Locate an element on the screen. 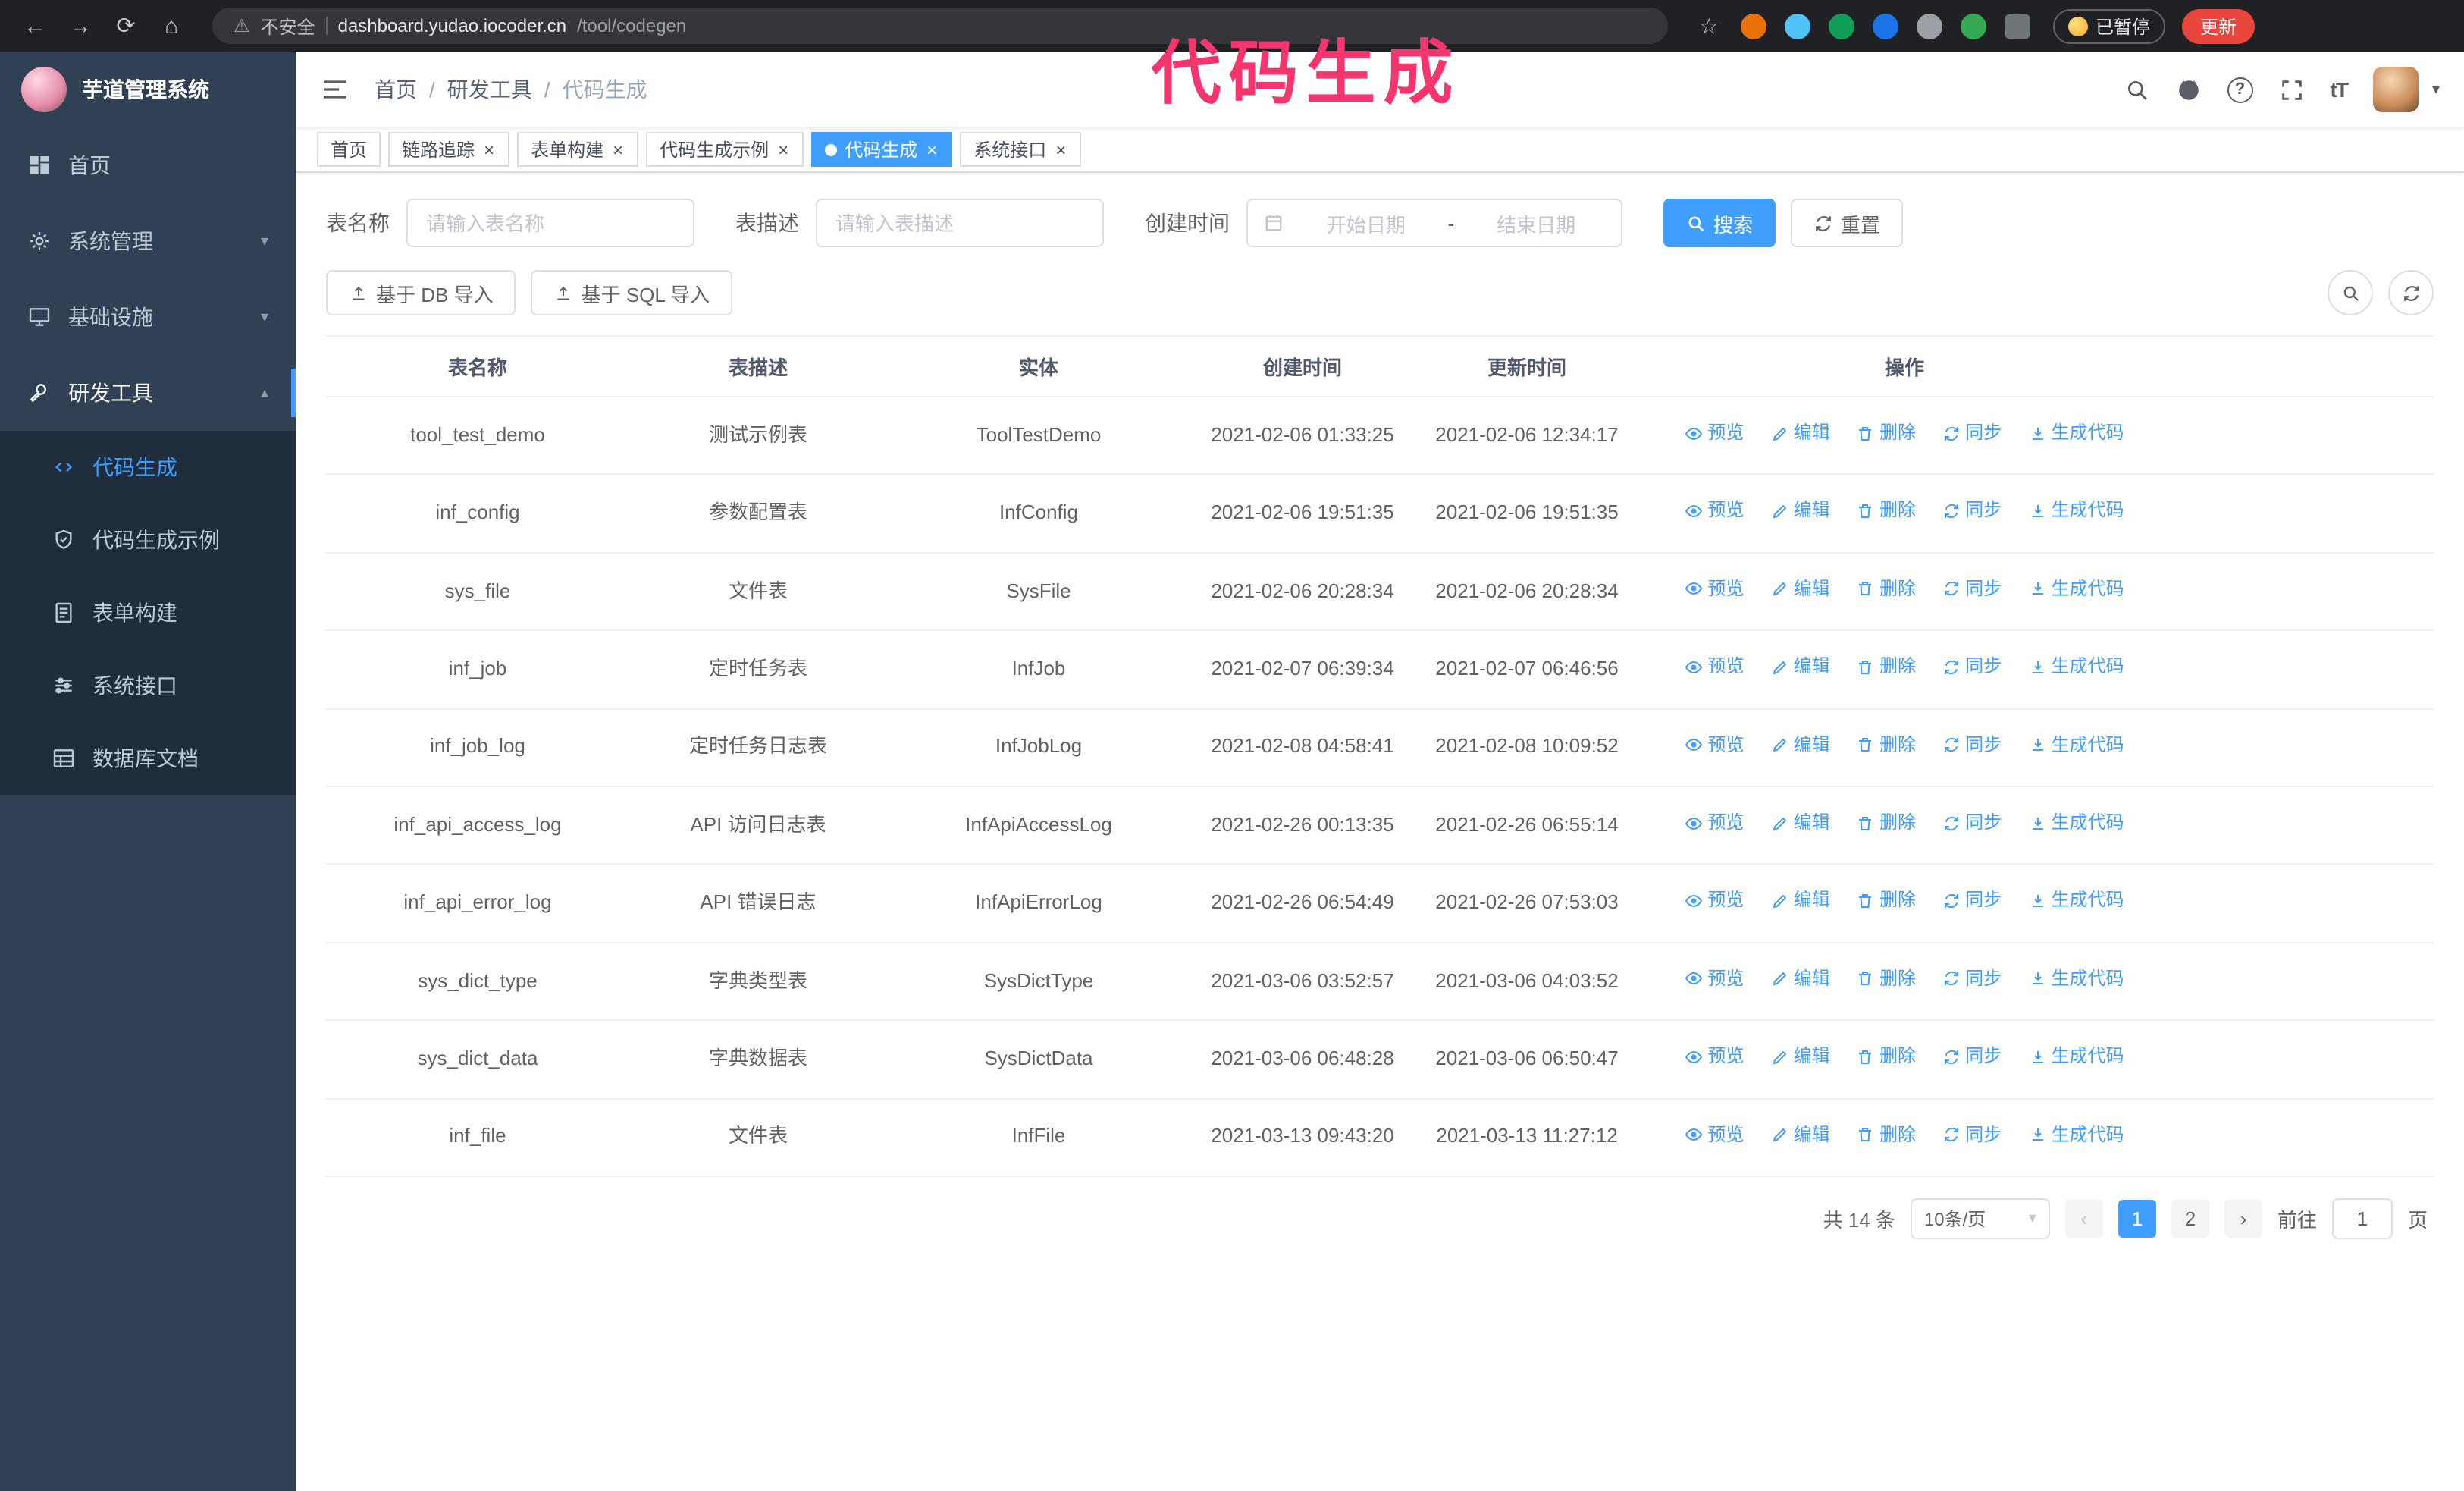 The image size is (2464, 1491). search-icon is located at coordinates (2137, 89).